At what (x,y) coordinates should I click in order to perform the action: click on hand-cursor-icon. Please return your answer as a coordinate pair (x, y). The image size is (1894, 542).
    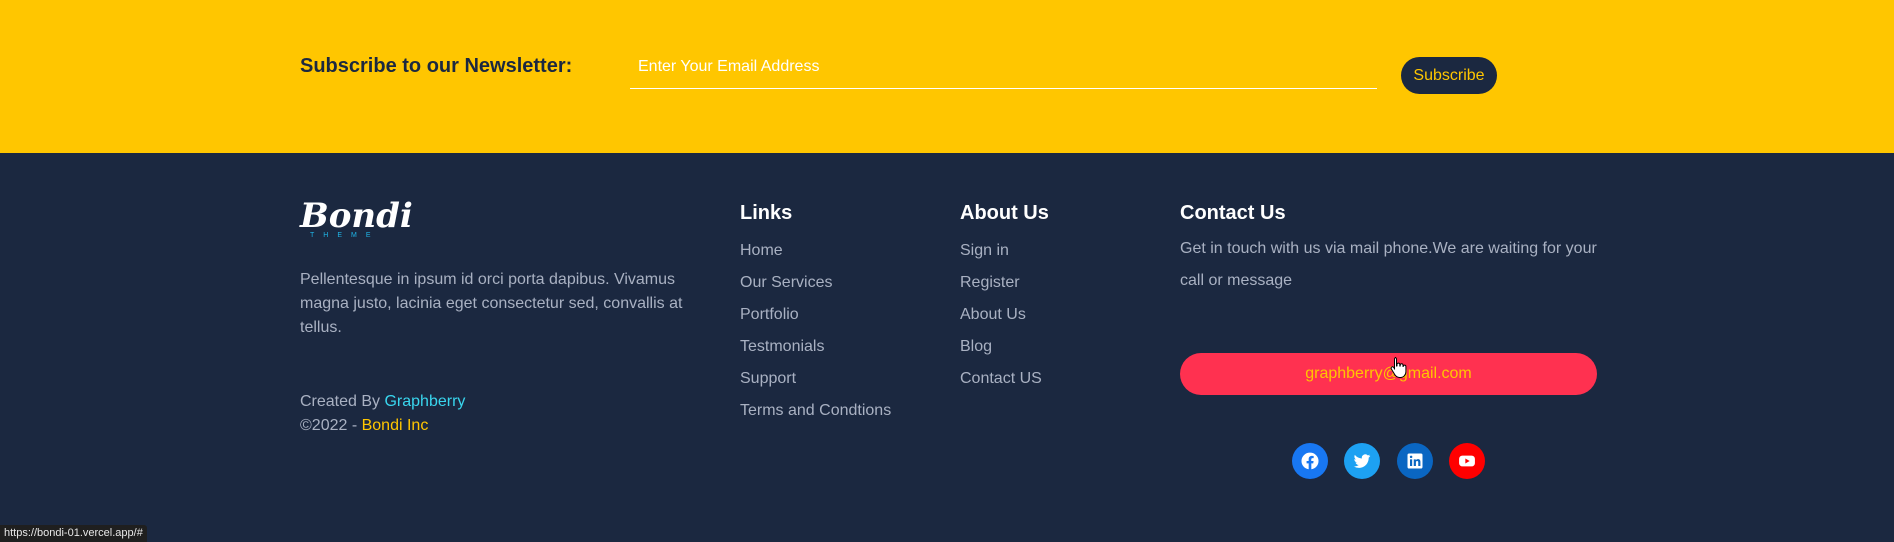
    Looking at the image, I should click on (1399, 367).